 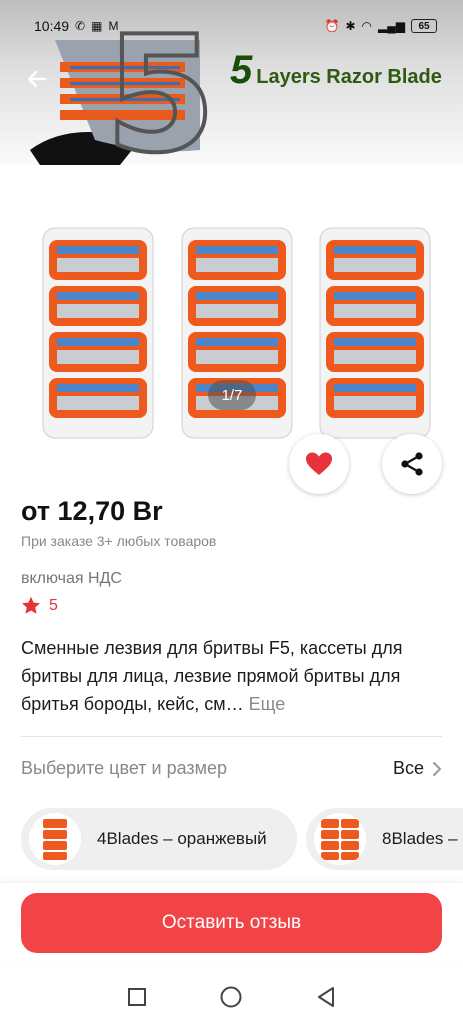 What do you see at coordinates (124, 768) in the screenshot?
I see `variants-title: Выберите цвет и размер` at bounding box center [124, 768].